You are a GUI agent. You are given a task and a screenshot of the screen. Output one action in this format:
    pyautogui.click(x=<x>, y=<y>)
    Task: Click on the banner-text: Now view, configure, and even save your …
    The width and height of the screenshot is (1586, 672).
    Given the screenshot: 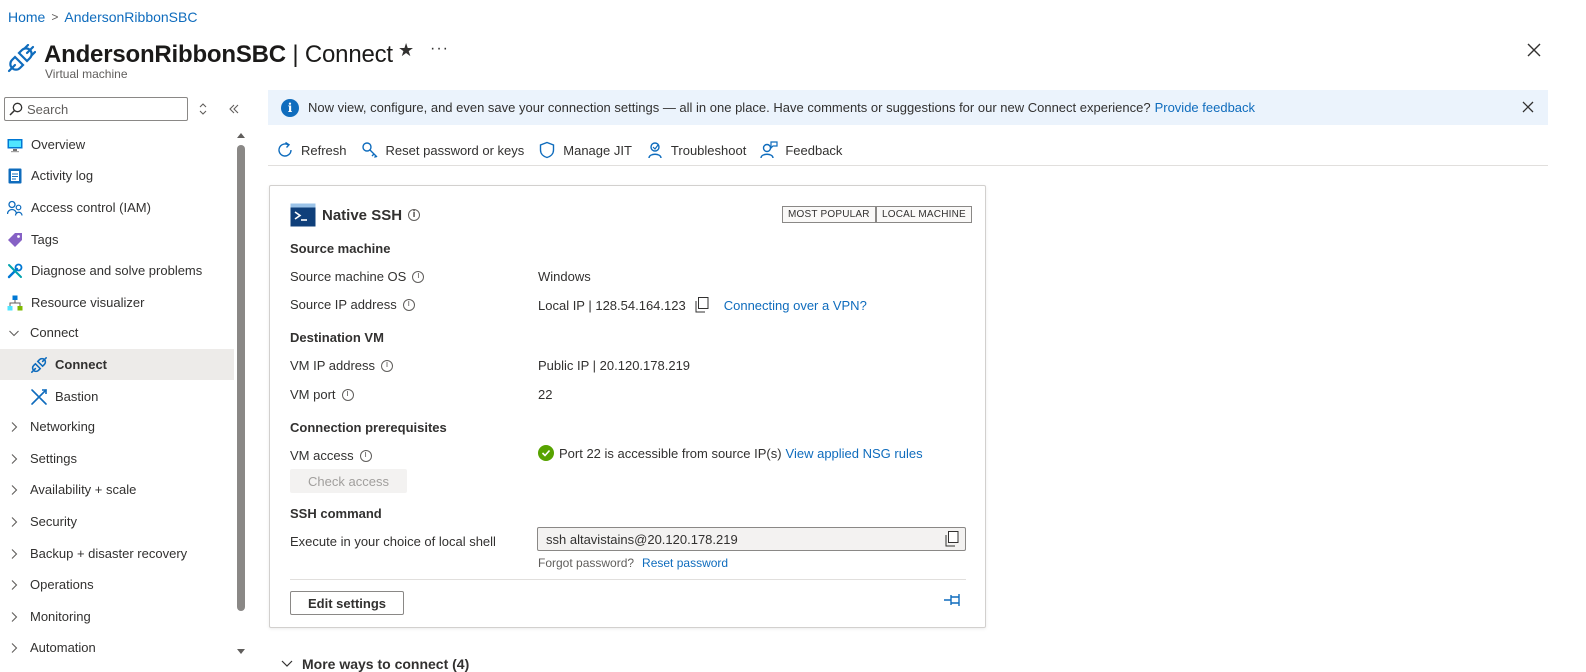 What is the action you would take?
    pyautogui.click(x=729, y=107)
    